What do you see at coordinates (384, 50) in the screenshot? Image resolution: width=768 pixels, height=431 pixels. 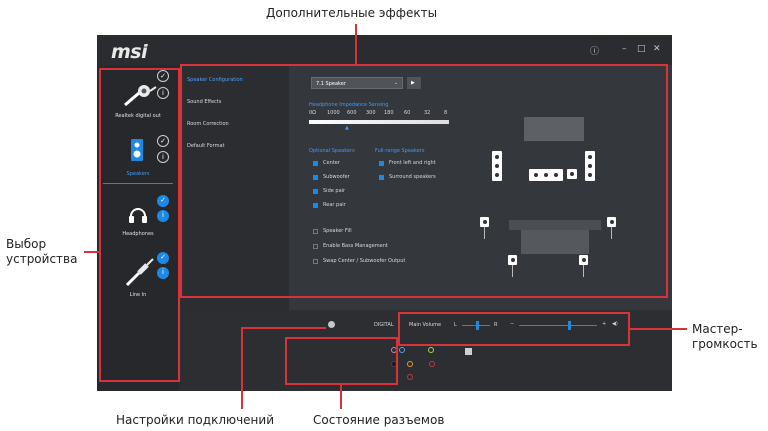 I see `title-bar: msi ⓘ – □ ✕` at bounding box center [384, 50].